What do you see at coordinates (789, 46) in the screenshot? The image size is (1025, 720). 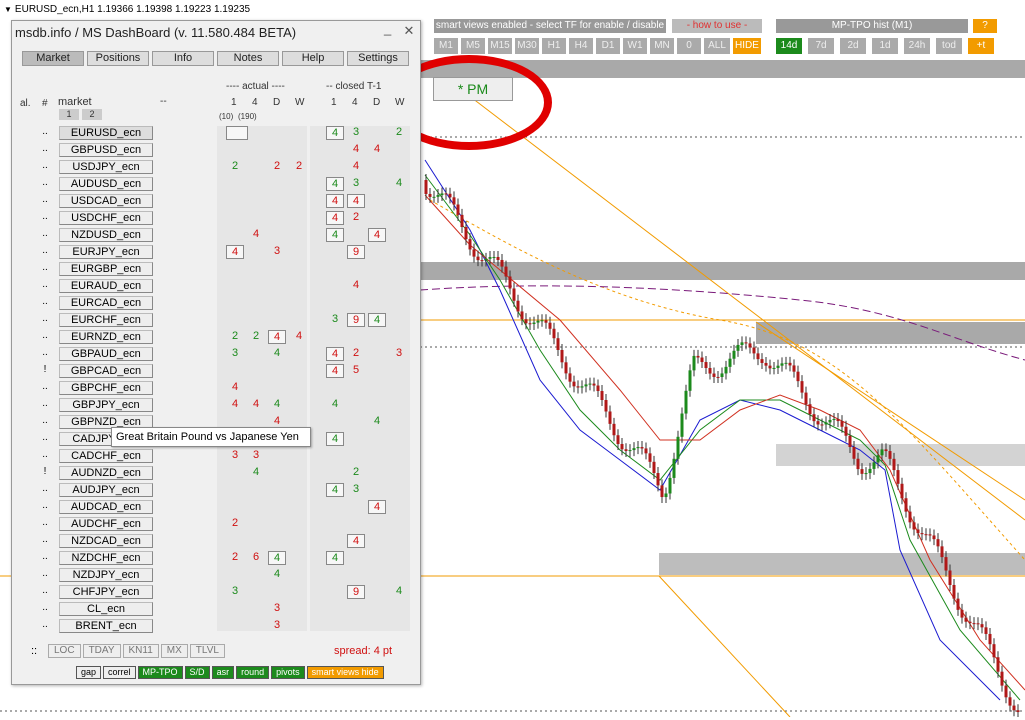 I see `tpo-button-14d: 14d` at bounding box center [789, 46].